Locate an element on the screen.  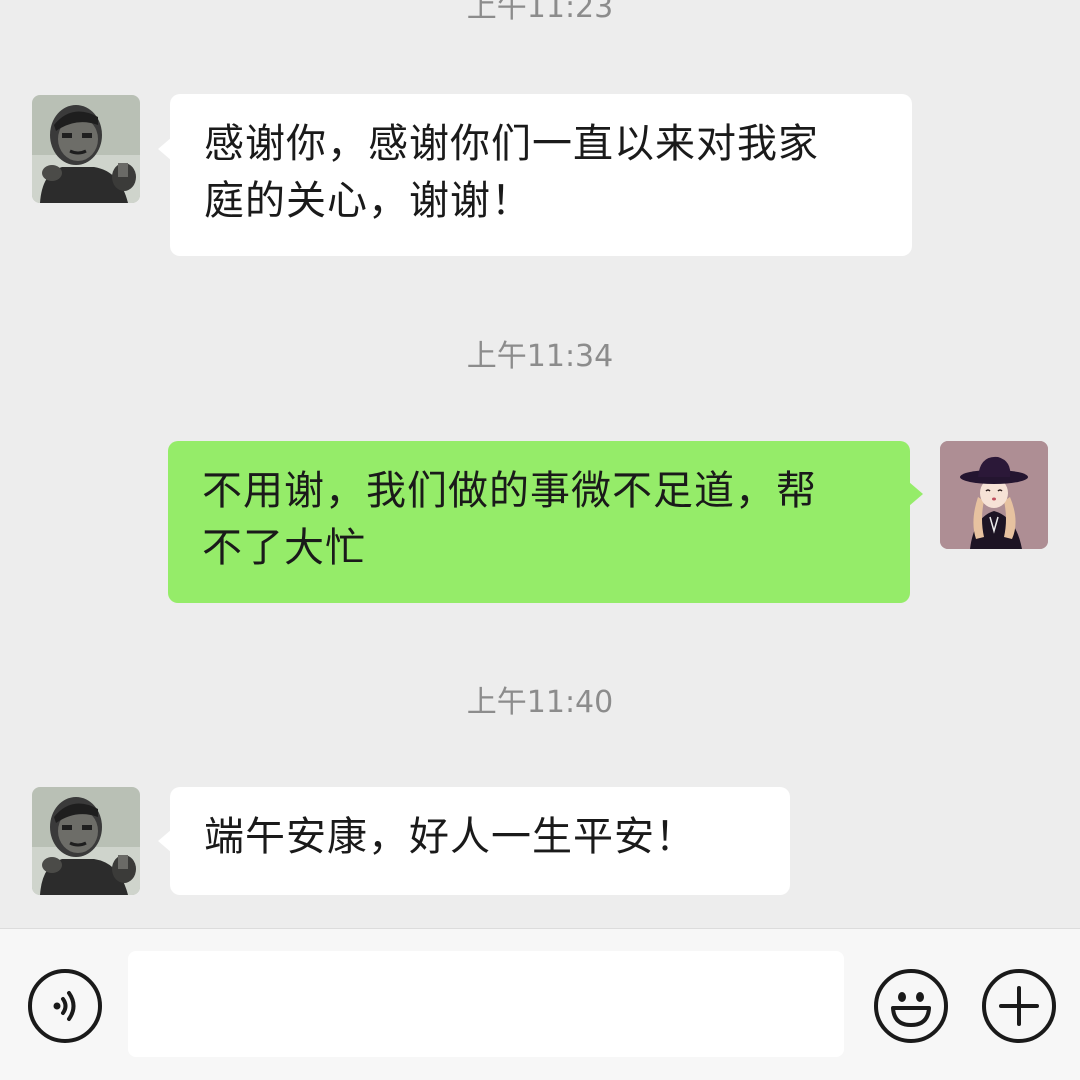
incoming-message-bubble: 感谢你，感谢你们一直以来对我家 庭的关心，谢谢！ is located at coordinates (541, 175).